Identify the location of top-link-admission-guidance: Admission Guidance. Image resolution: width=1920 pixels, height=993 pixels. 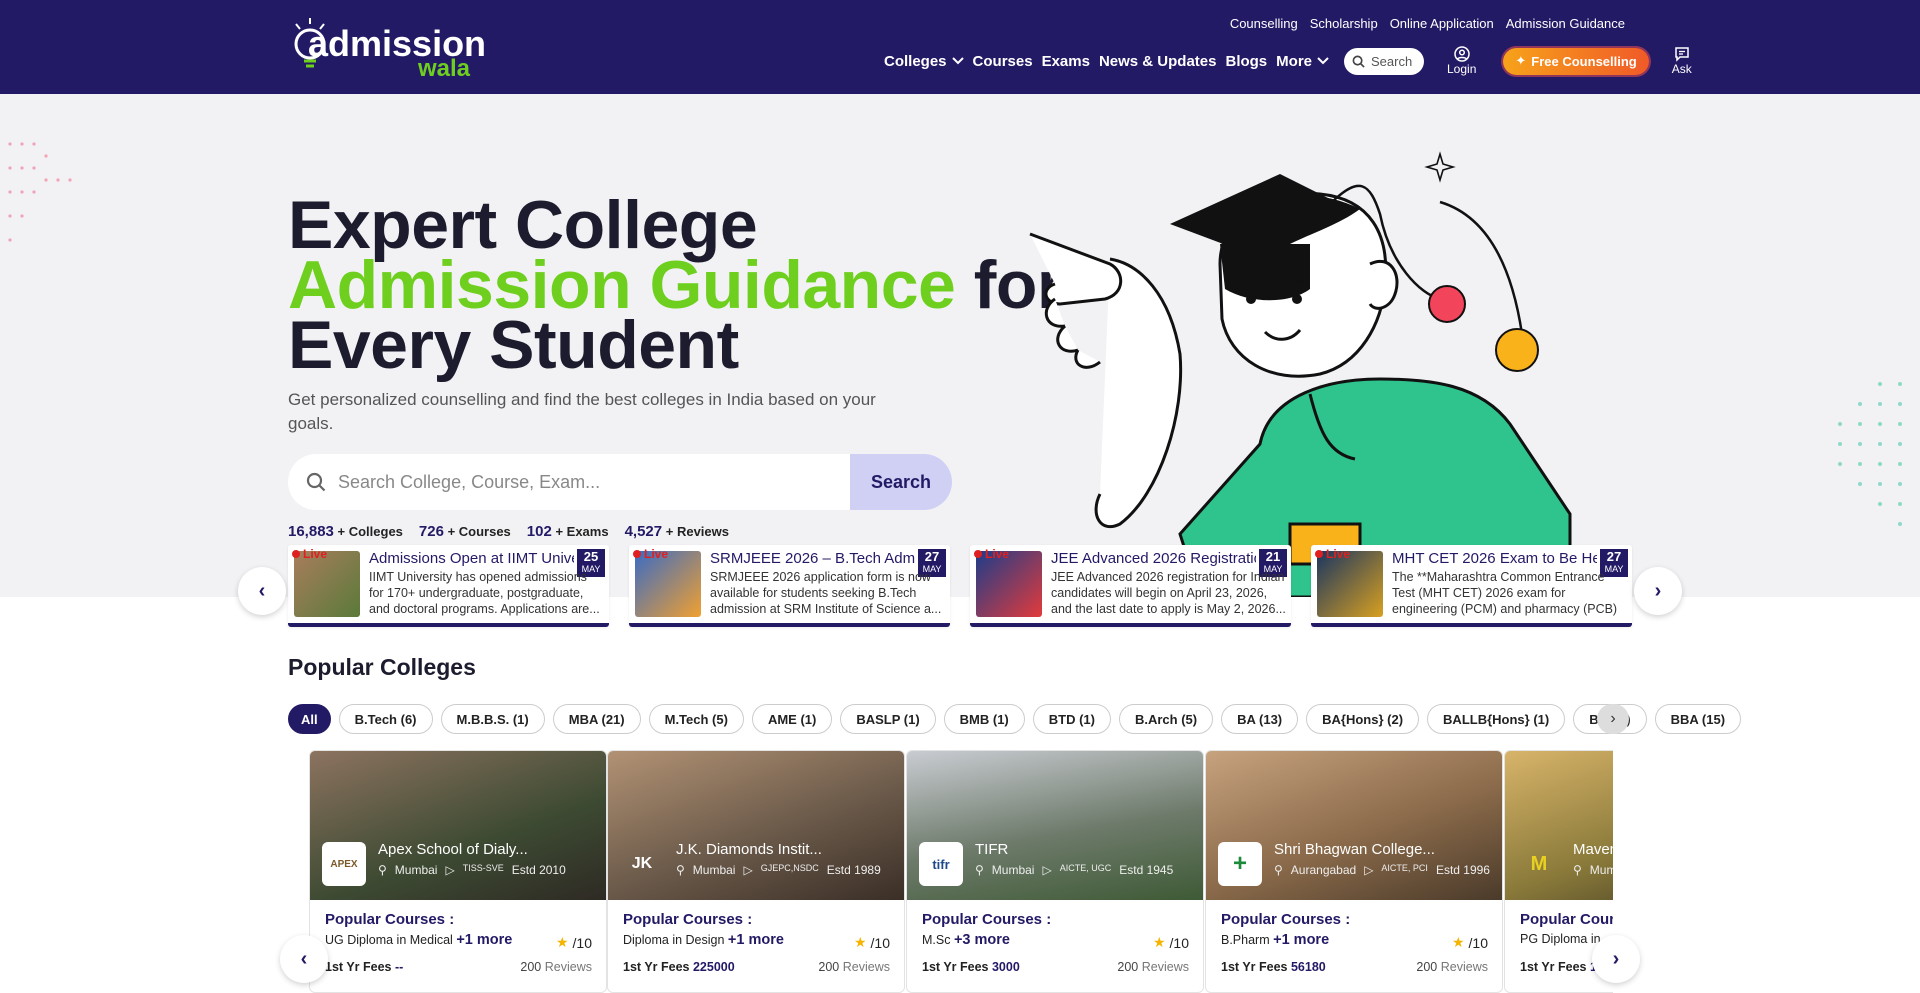
(1565, 23).